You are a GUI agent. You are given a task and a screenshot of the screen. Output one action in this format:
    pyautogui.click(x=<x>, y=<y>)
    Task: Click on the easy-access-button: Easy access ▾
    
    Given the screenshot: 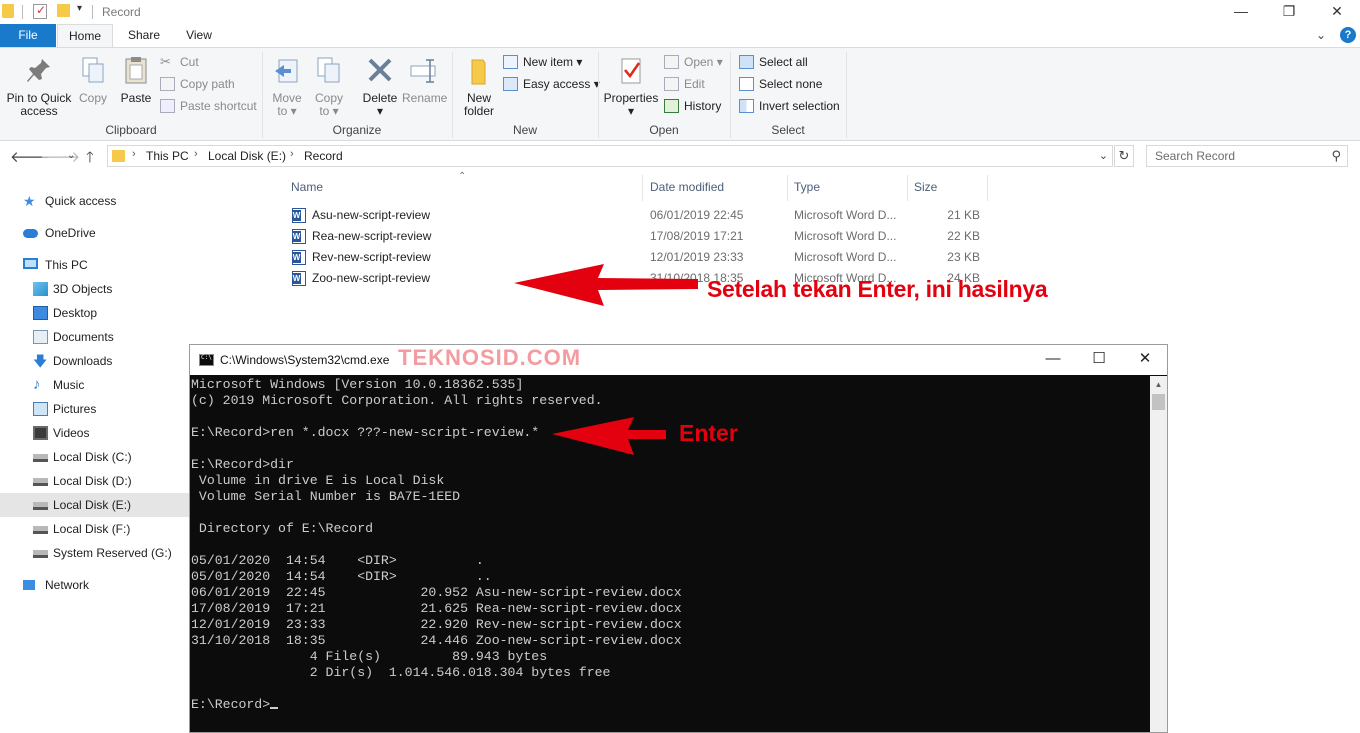 What is the action you would take?
    pyautogui.click(x=551, y=84)
    